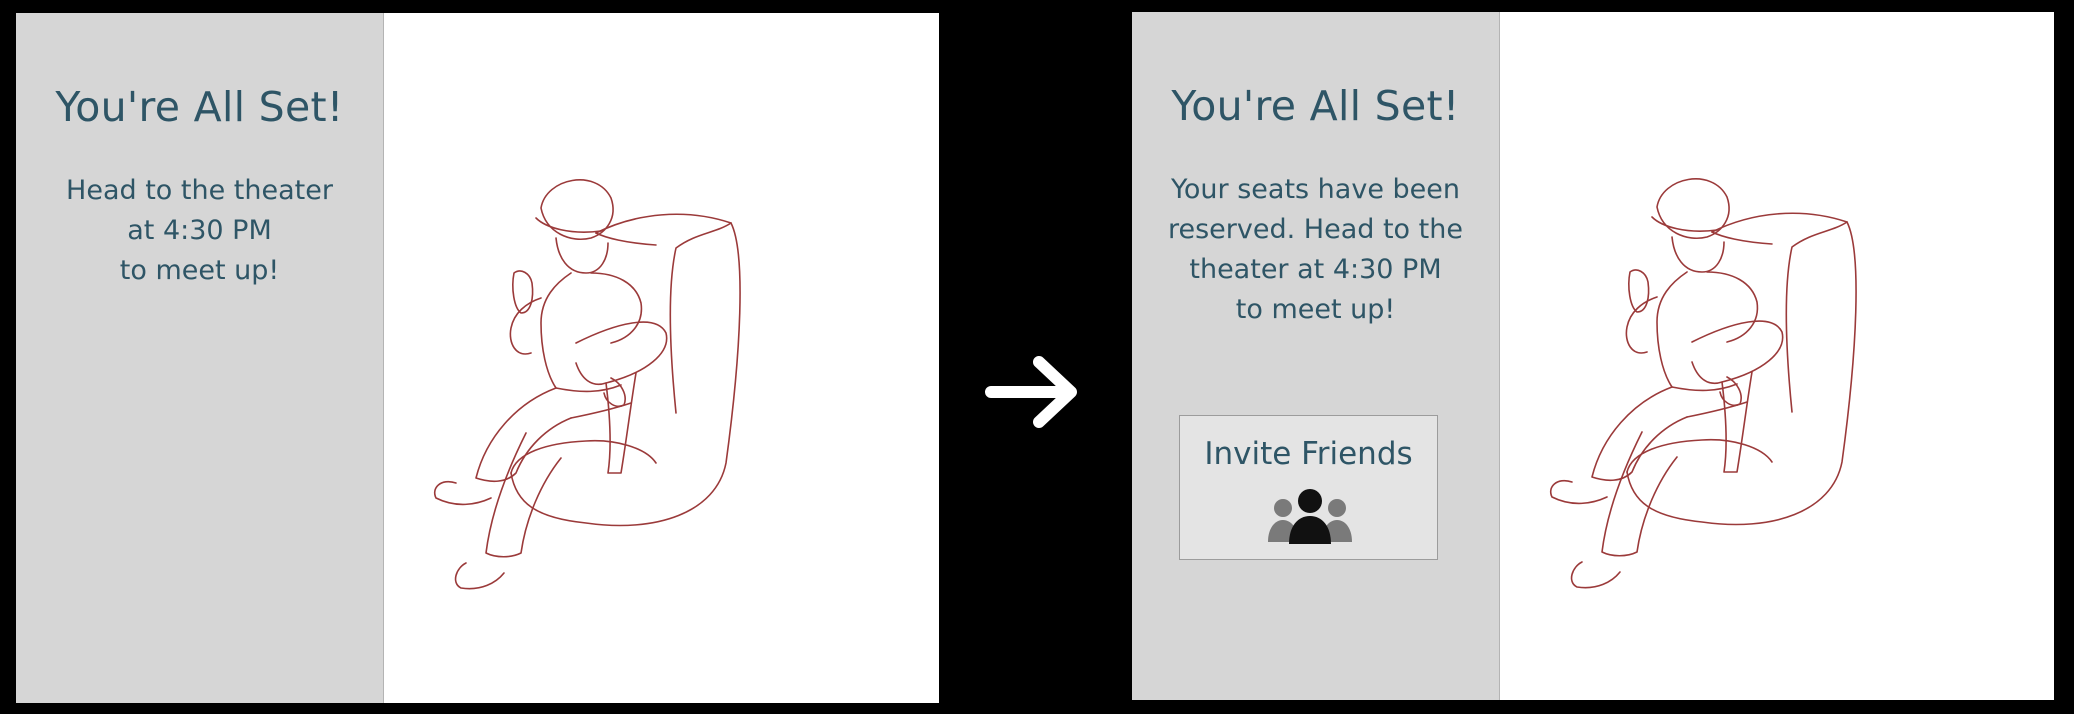  What do you see at coordinates (199, 190) in the screenshot?
I see `message-line: Head to the theater` at bounding box center [199, 190].